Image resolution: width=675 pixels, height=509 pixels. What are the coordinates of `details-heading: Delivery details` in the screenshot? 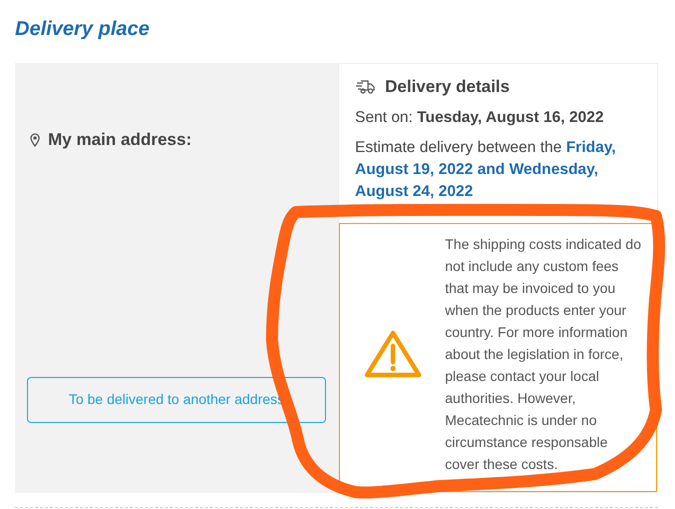 It's located at (447, 87).